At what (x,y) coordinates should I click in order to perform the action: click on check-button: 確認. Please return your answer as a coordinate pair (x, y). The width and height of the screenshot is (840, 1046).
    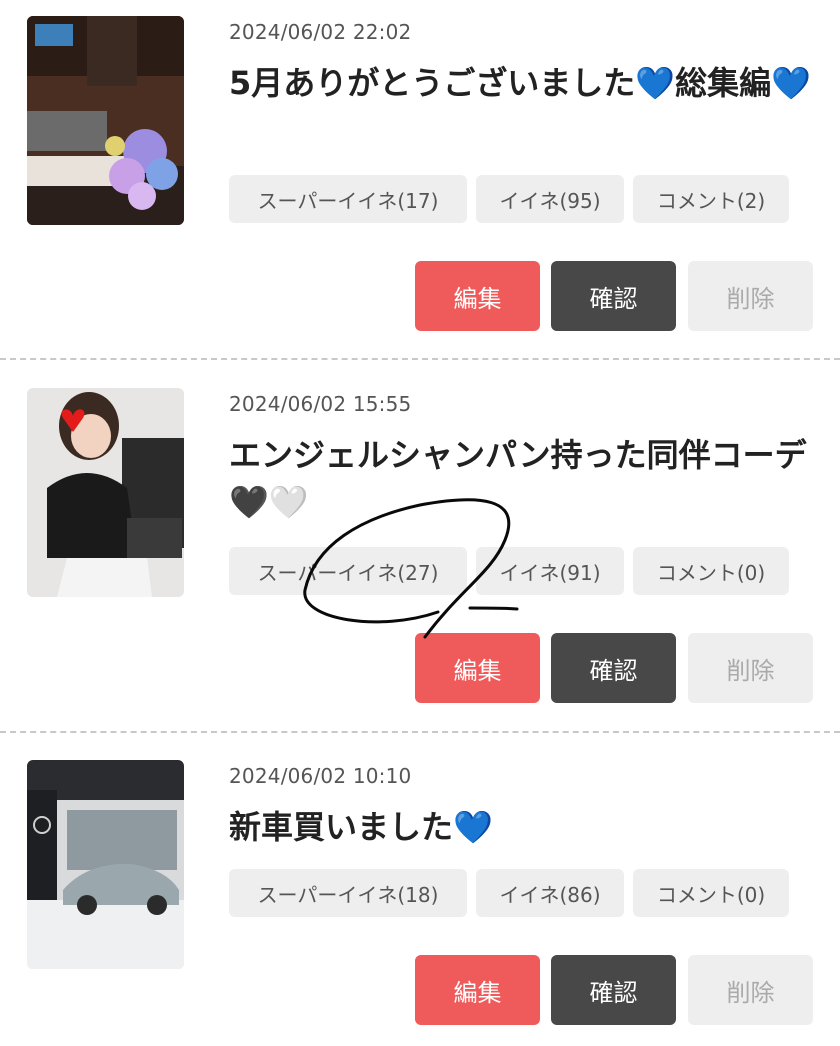
    Looking at the image, I should click on (613, 990).